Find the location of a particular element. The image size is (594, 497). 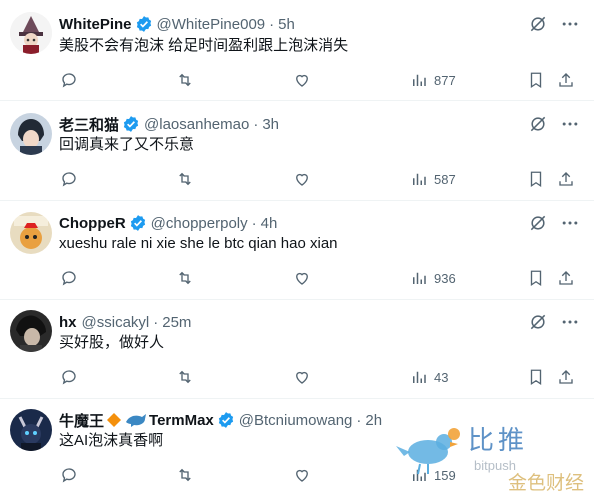

timestamp: 4h is located at coordinates (269, 223).